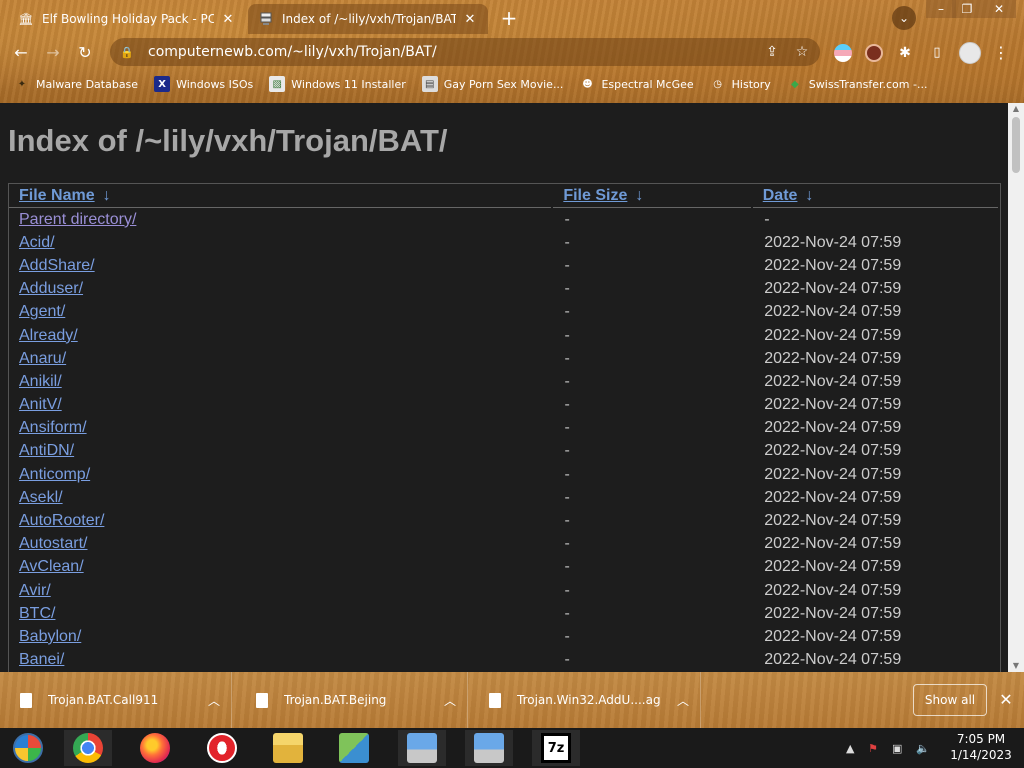 The height and width of the screenshot is (768, 1024). I want to click on scroll-down-icon: ▼, so click(1016, 666).